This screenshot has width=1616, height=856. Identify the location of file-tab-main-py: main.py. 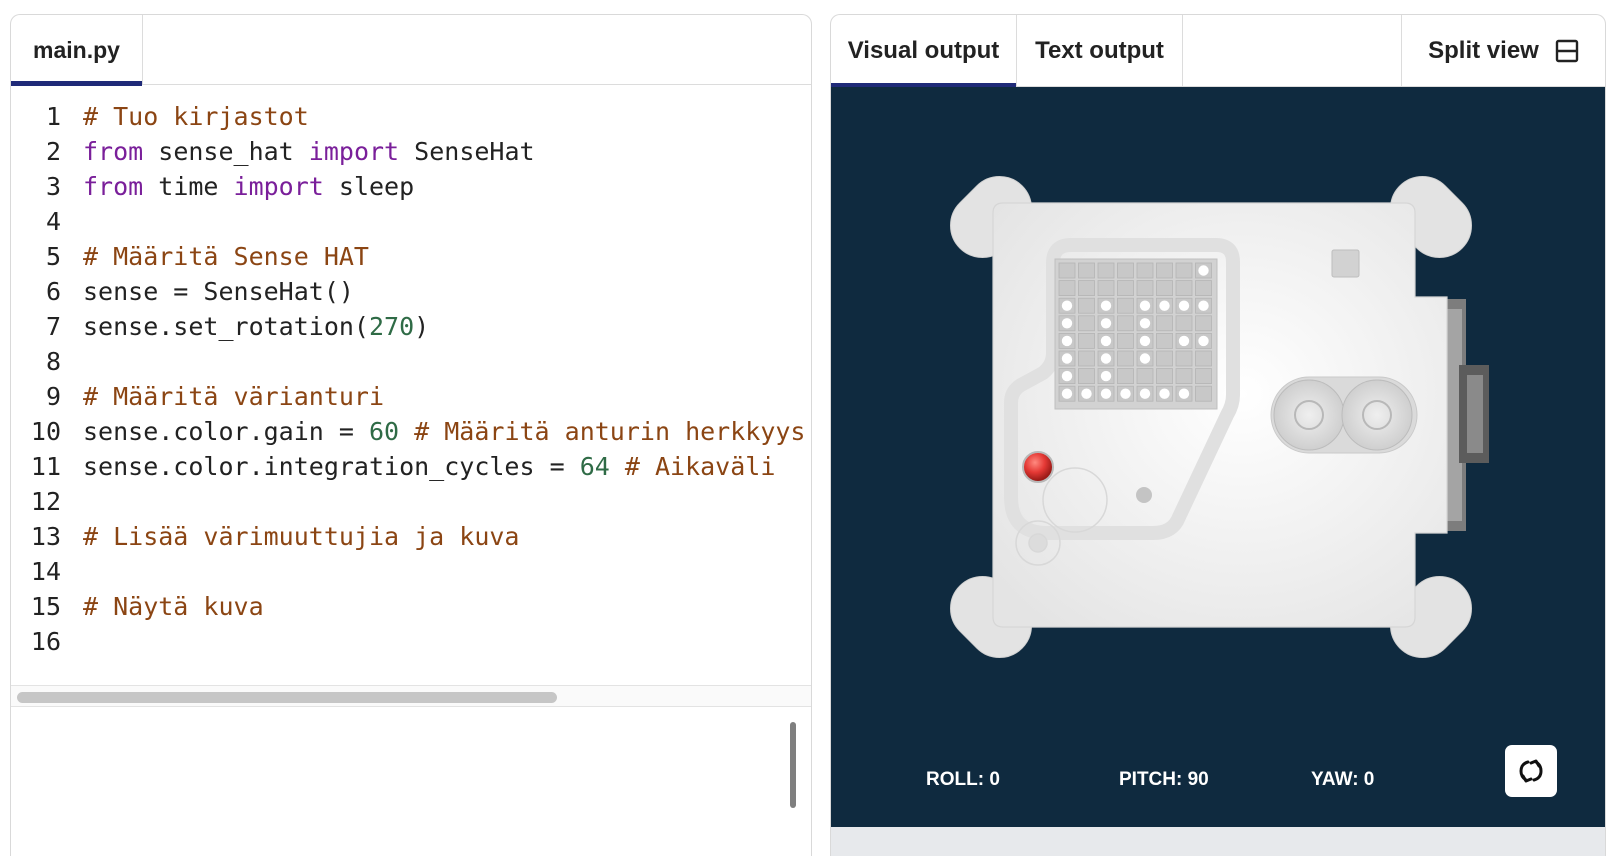
(77, 50).